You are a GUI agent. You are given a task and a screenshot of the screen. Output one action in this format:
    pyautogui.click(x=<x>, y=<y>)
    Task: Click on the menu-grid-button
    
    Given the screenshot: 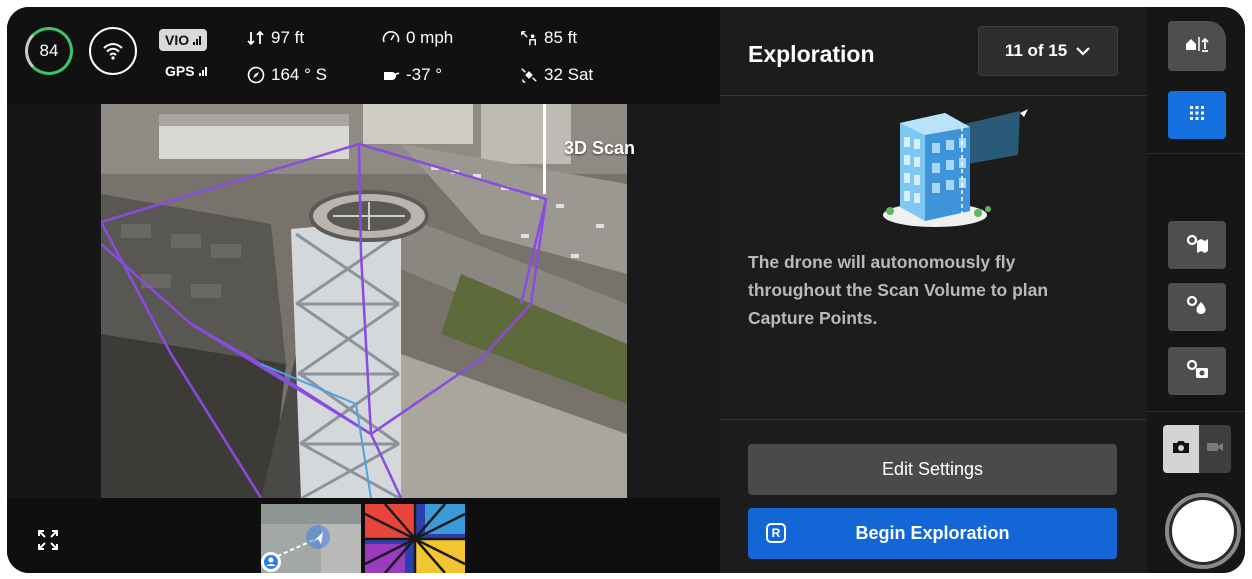 What is the action you would take?
    pyautogui.click(x=1197, y=115)
    